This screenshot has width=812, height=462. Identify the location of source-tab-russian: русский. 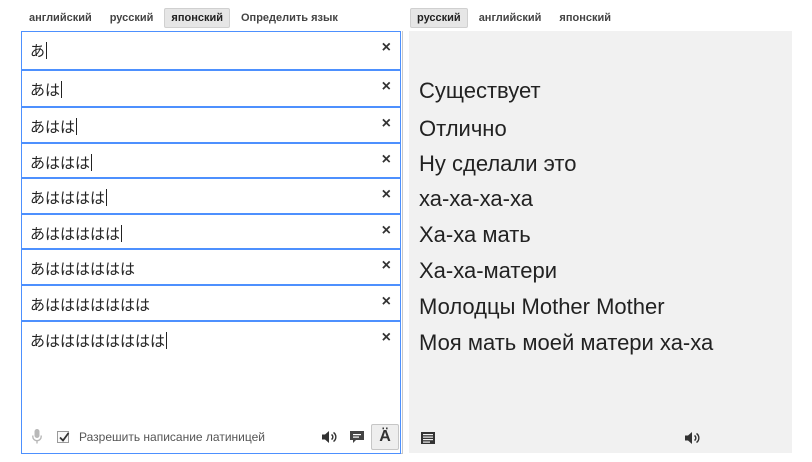
(132, 18).